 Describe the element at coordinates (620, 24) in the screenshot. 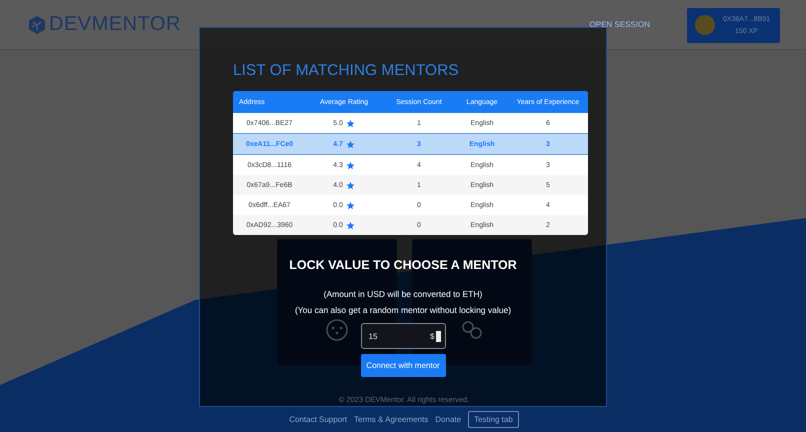

I see `open-session-link: OPEN SESSION` at that location.